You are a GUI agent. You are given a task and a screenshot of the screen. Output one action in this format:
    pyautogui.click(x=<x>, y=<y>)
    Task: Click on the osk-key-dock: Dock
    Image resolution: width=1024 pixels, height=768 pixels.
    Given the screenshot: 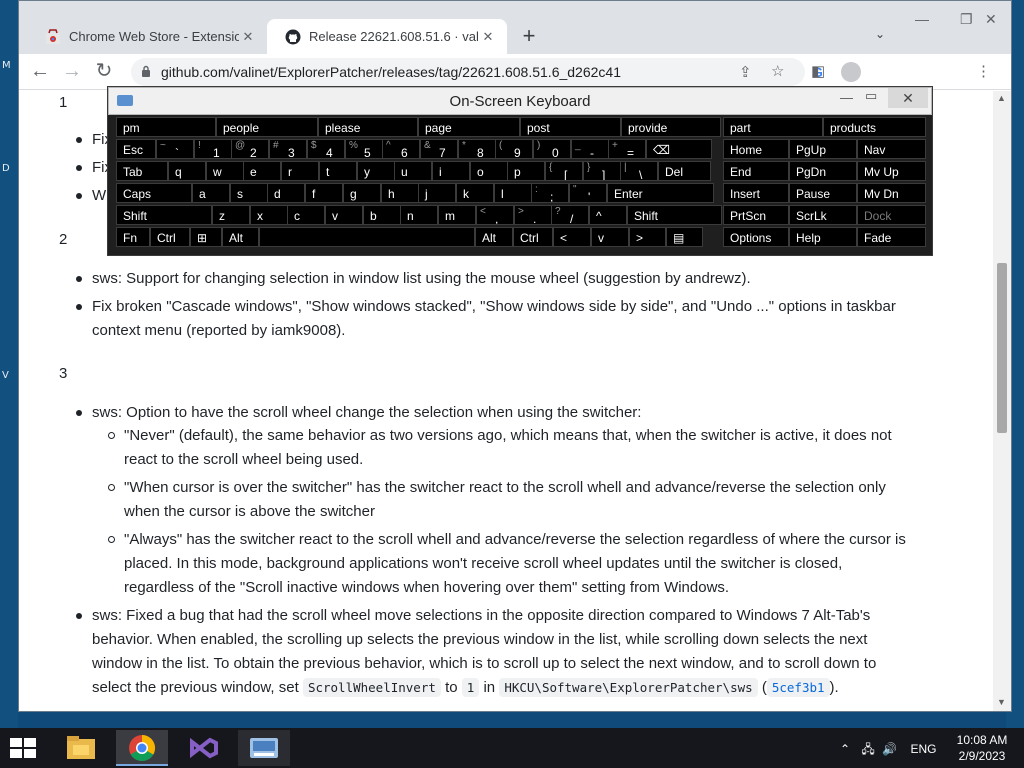 What is the action you would take?
    pyautogui.click(x=891, y=215)
    